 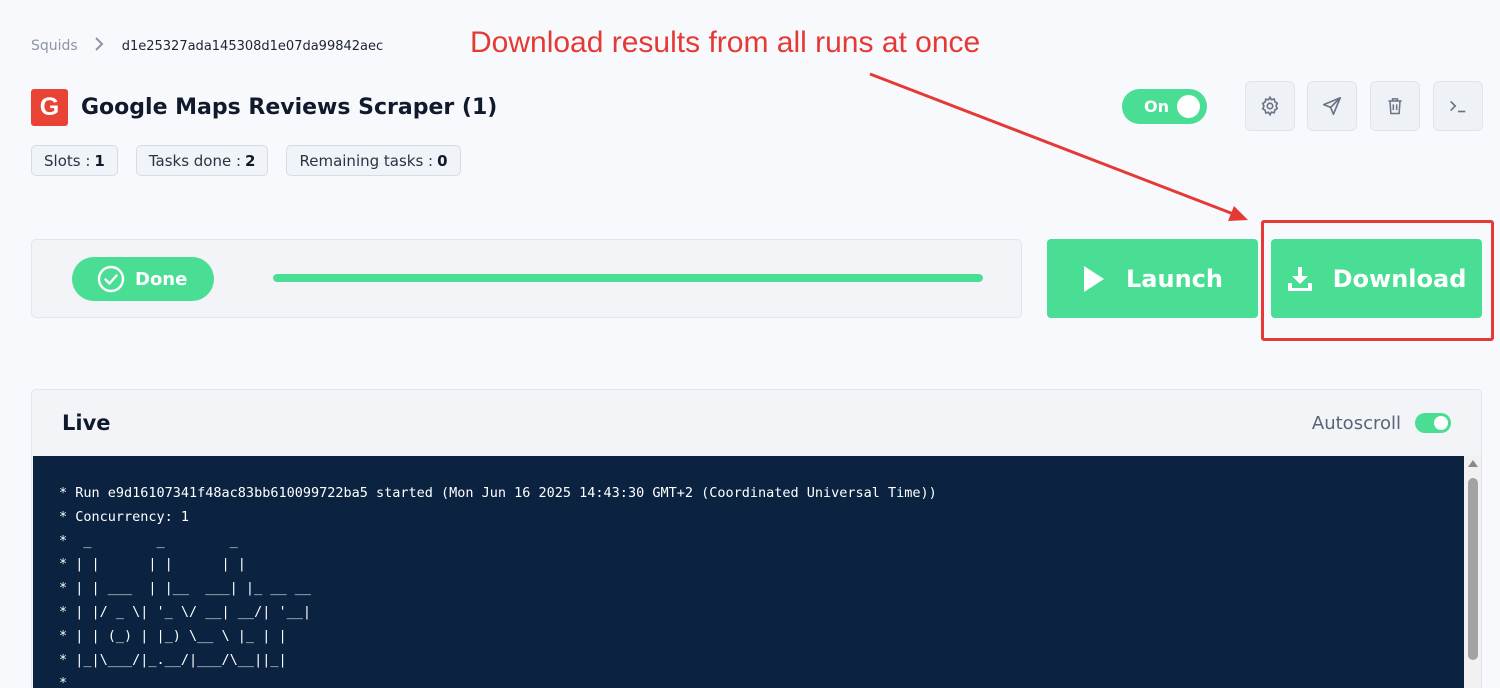 I want to click on log-scrollbar, so click(x=1472, y=572).